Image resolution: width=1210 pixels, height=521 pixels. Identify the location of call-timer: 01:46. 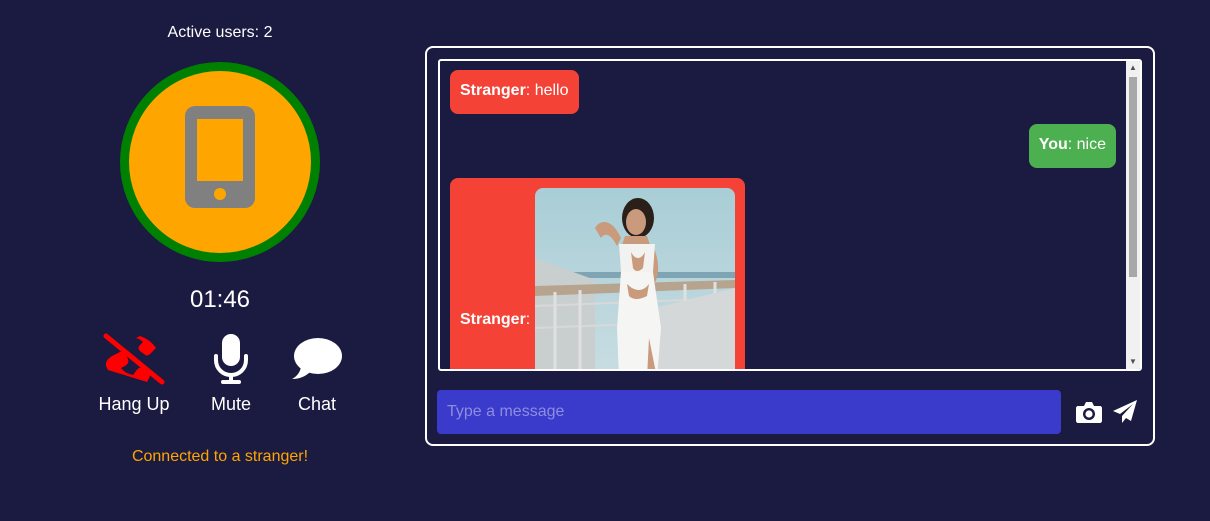
(220, 299).